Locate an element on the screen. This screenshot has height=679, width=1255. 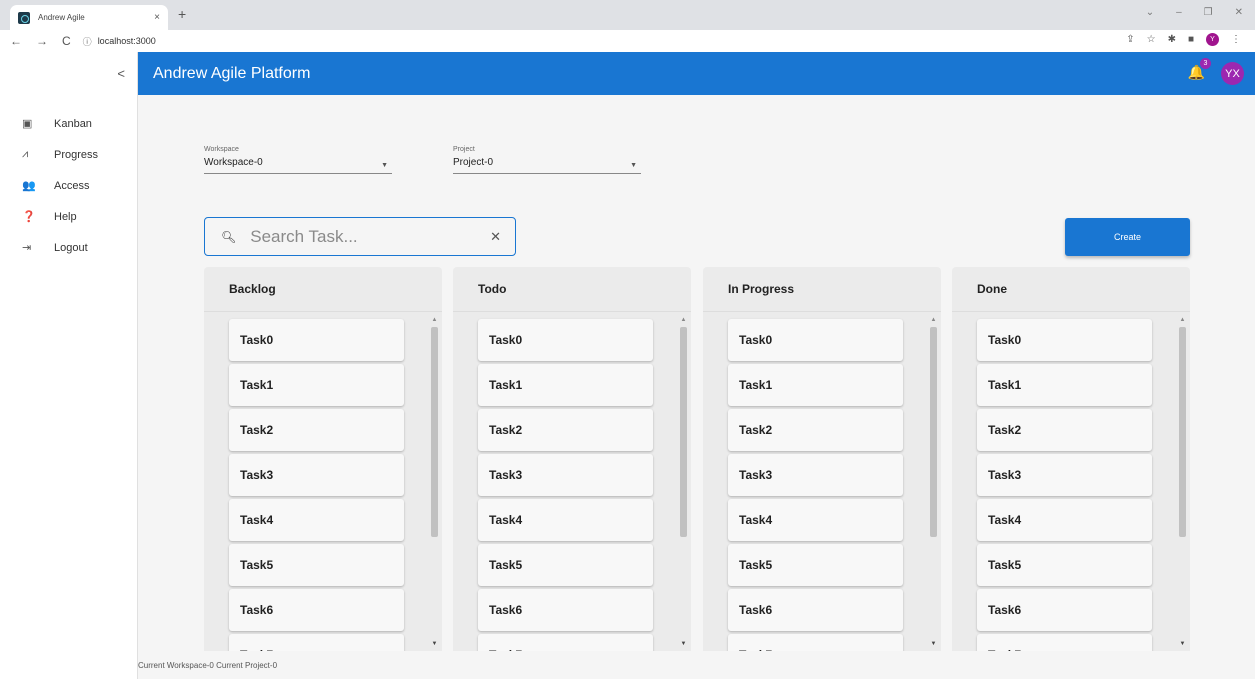
user-avatar: YX is located at coordinates (1232, 73).